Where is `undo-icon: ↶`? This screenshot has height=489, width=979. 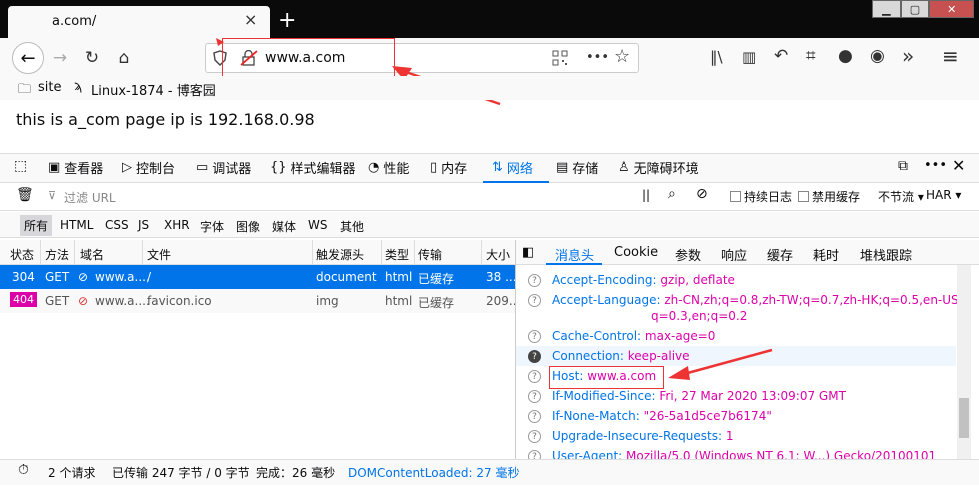
undo-icon: ↶ is located at coordinates (781, 56).